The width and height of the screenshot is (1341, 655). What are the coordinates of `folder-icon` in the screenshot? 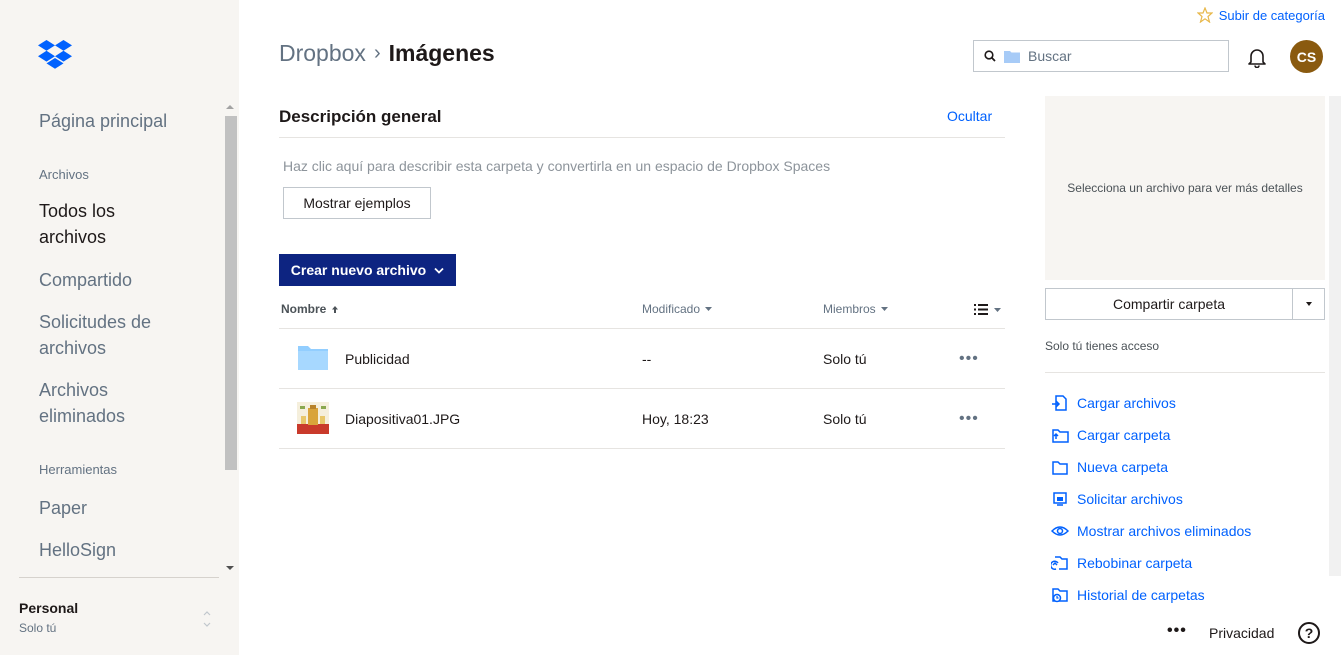 It's located at (313, 358).